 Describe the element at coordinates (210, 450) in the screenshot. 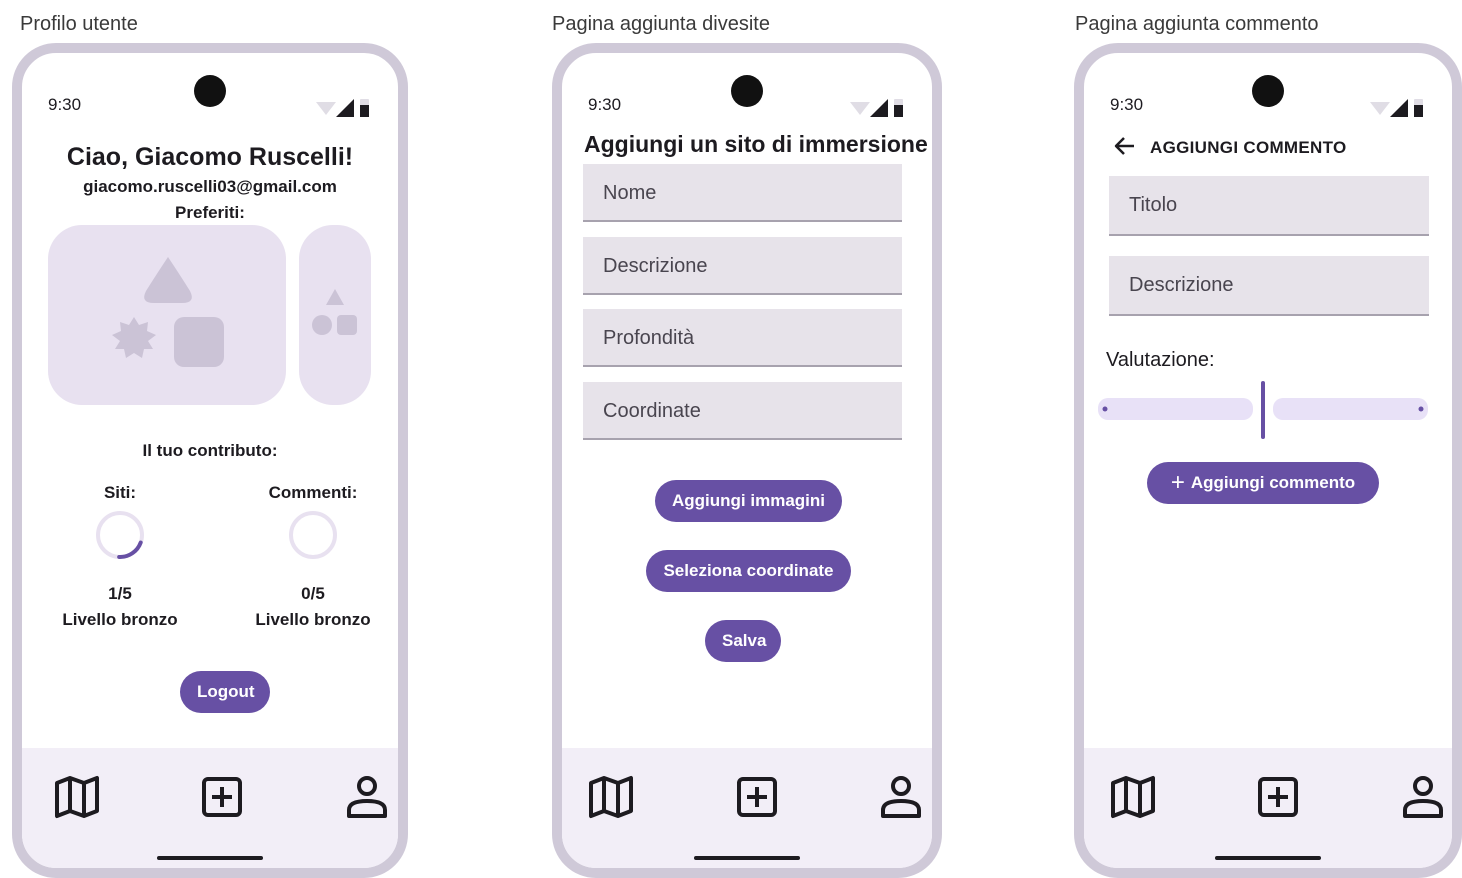

I see `contribution-label: Il tuo contributo:` at that location.